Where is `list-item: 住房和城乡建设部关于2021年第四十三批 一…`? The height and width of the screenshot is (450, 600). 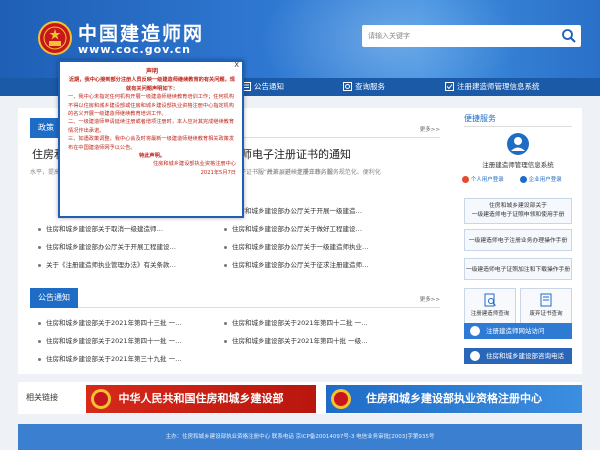
list-item: 住房和城乡建设部关于2021年第四十三批 一… is located at coordinates (128, 323).